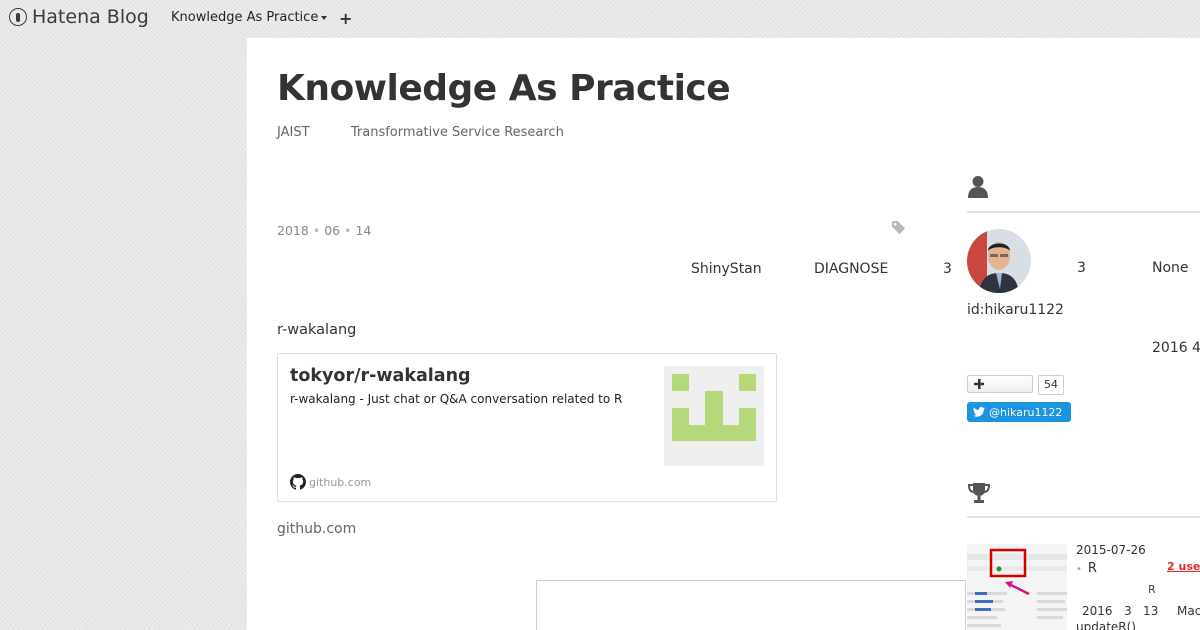 The height and width of the screenshot is (630, 1200). I want to click on popular-category-label: R, so click(1092, 568).